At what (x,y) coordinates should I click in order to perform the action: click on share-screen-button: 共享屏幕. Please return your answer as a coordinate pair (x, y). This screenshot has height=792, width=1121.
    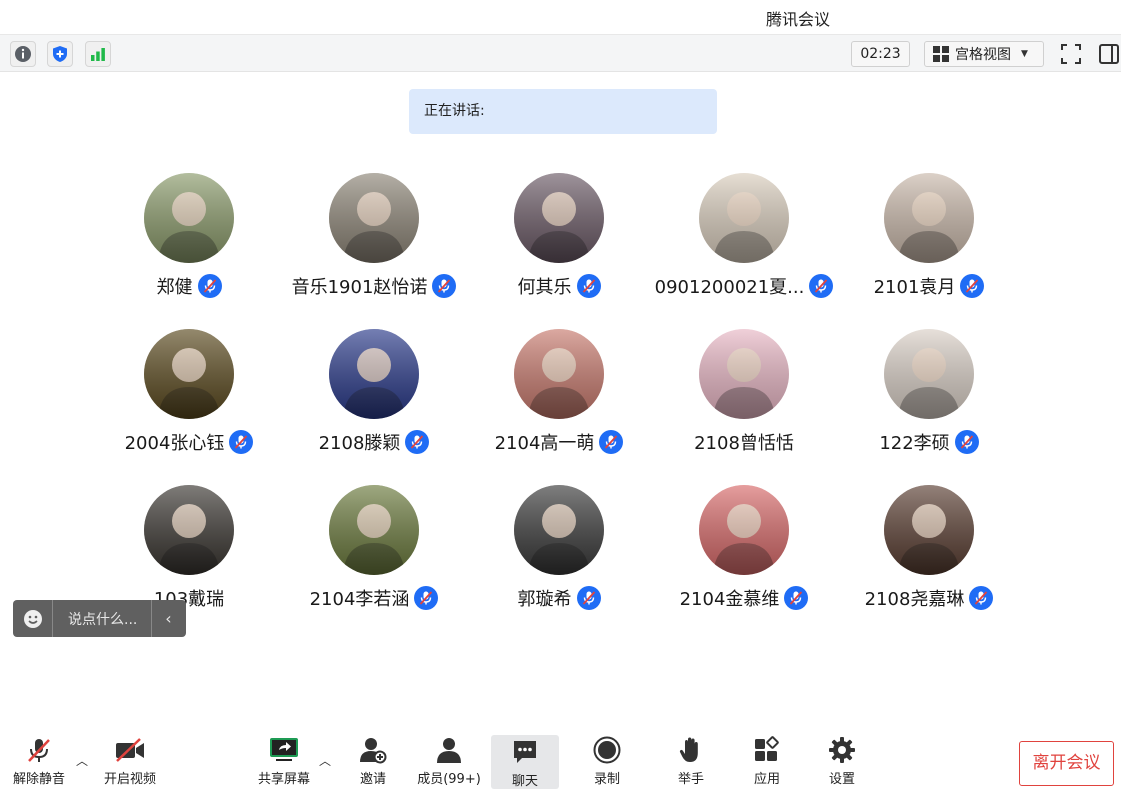
    Looking at the image, I should click on (284, 761).